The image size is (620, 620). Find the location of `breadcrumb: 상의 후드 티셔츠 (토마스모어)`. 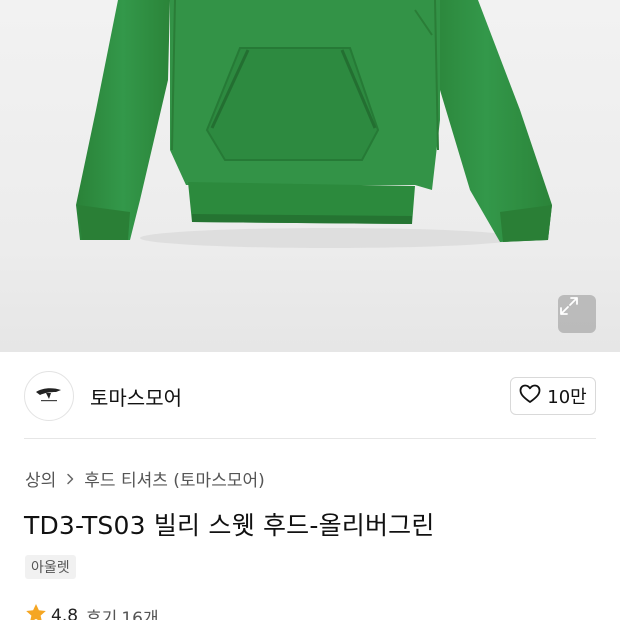

breadcrumb: 상의 후드 티셔츠 (토마스모어) is located at coordinates (145, 478).